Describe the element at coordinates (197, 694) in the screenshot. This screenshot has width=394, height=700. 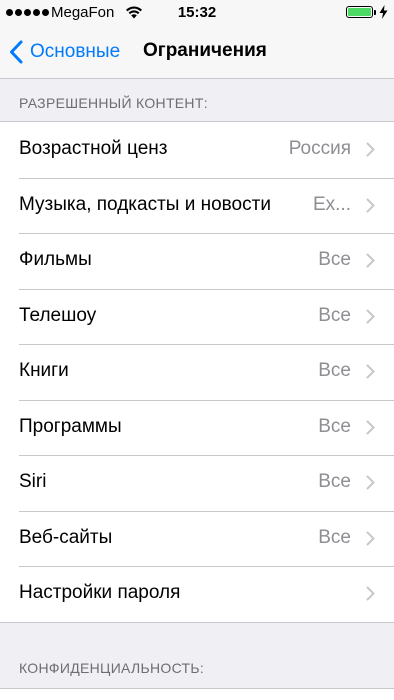
I see `privacy-list-top` at that location.